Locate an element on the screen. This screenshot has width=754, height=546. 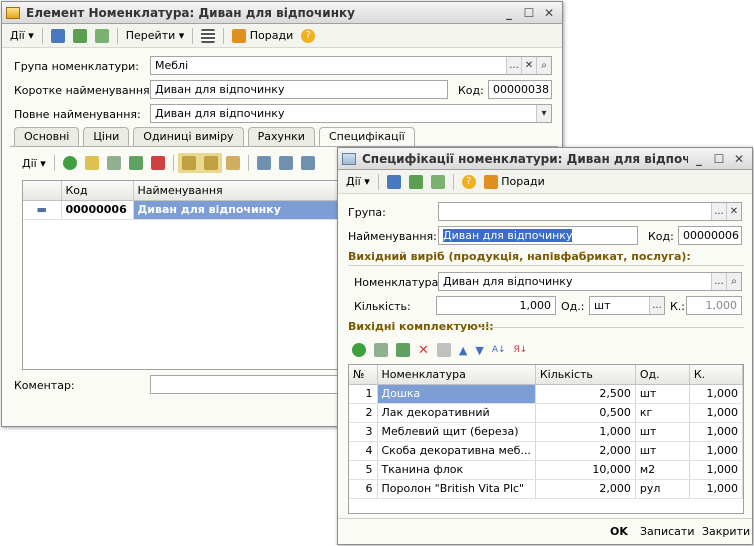
column-header-k: К. is located at coordinates (716, 375).